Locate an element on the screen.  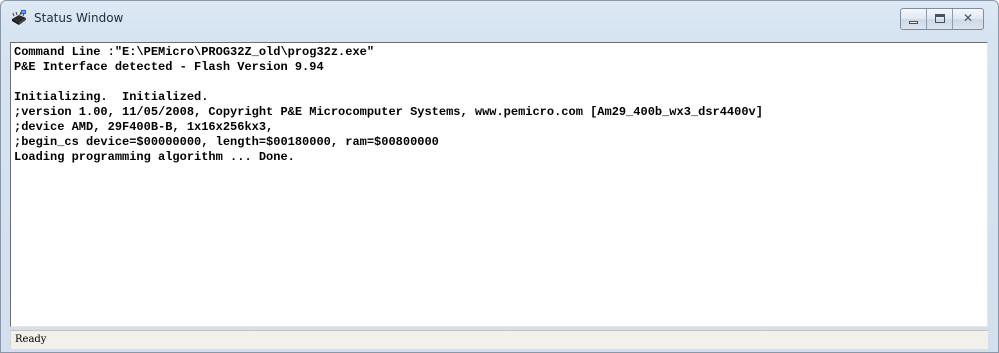
minimize-icon is located at coordinates (913, 22).